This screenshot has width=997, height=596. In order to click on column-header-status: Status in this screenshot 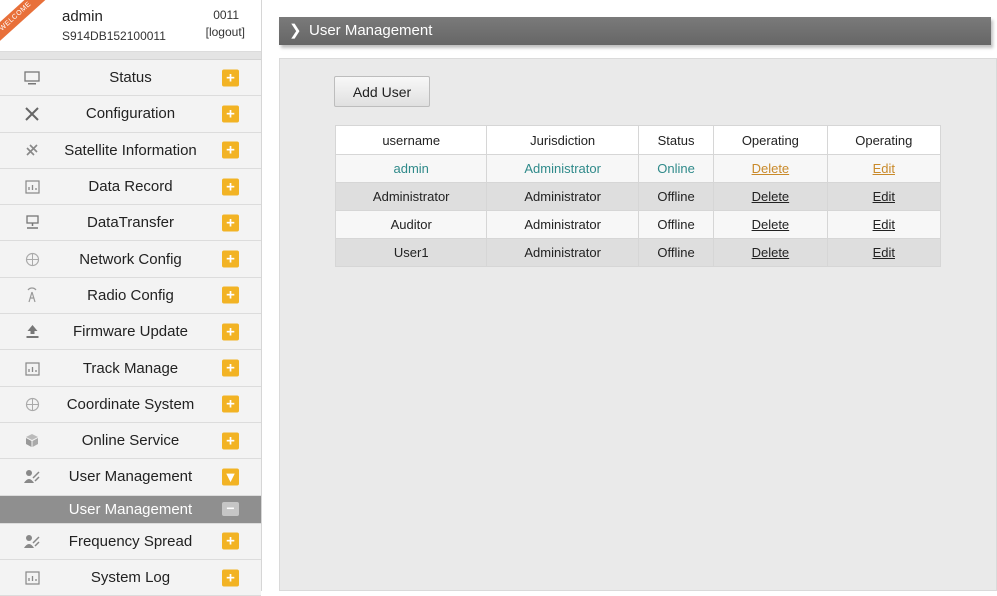, I will do `click(676, 140)`.